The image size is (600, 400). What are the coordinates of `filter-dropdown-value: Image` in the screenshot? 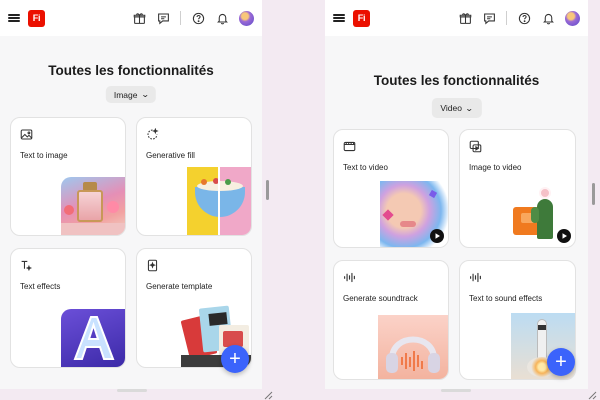 It's located at (125, 94).